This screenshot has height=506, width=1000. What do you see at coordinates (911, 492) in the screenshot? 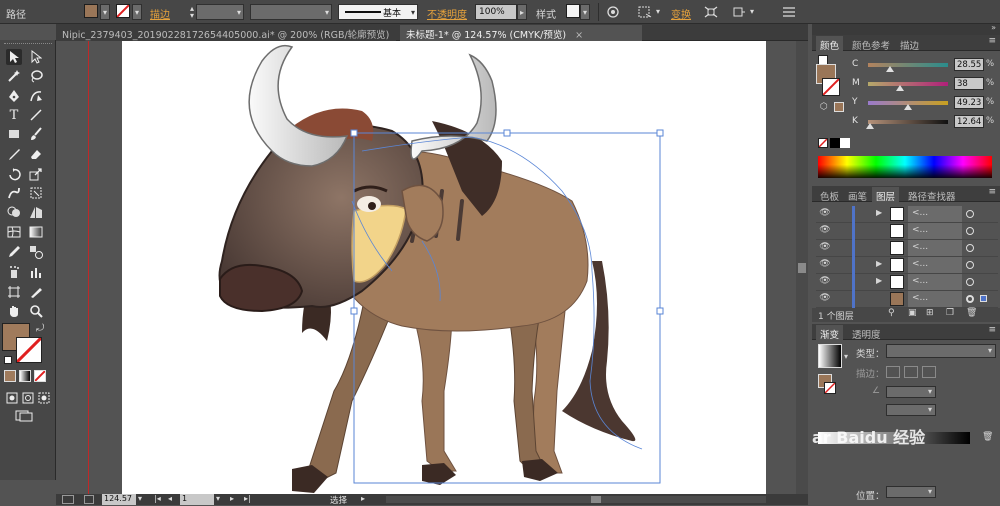
I see `position-dropdown: ▾` at bounding box center [911, 492].